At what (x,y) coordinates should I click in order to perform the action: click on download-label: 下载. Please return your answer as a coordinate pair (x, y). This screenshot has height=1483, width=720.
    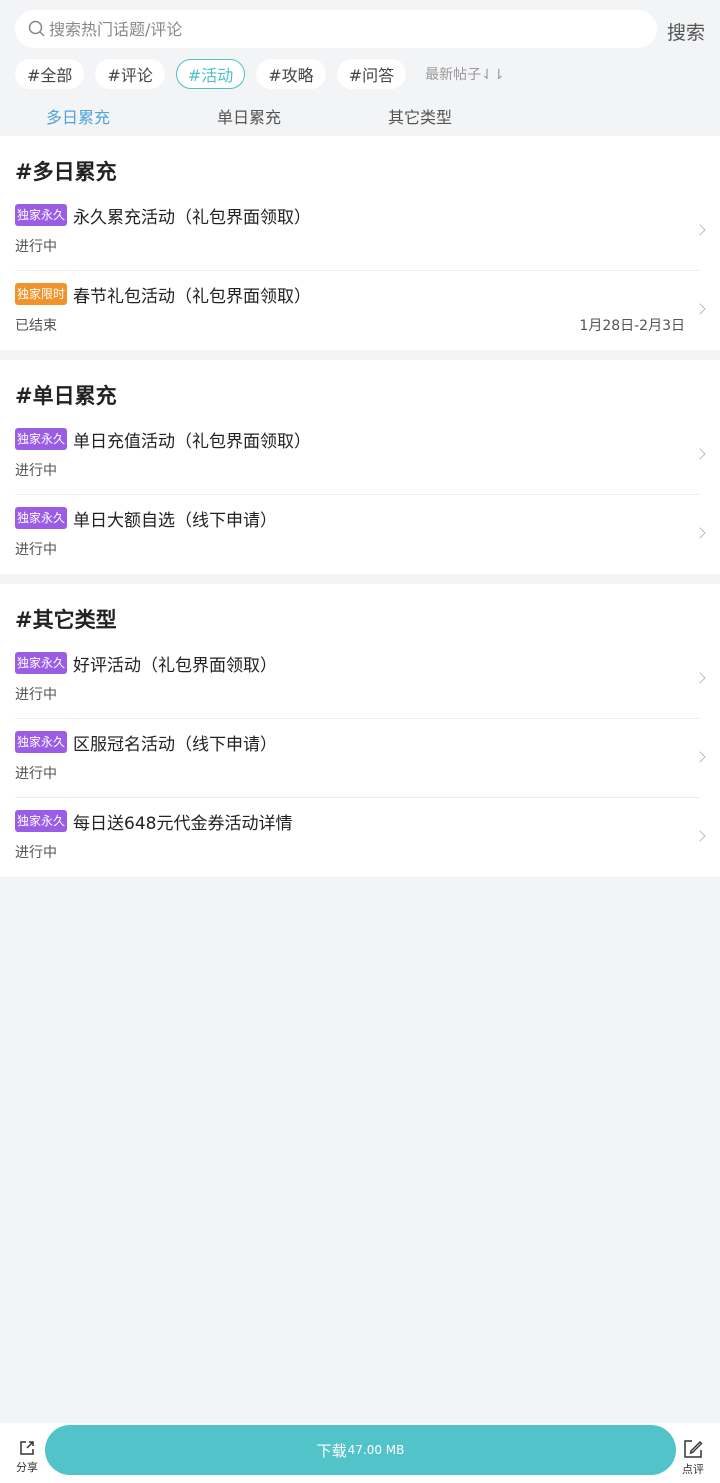
    Looking at the image, I should click on (331, 1450).